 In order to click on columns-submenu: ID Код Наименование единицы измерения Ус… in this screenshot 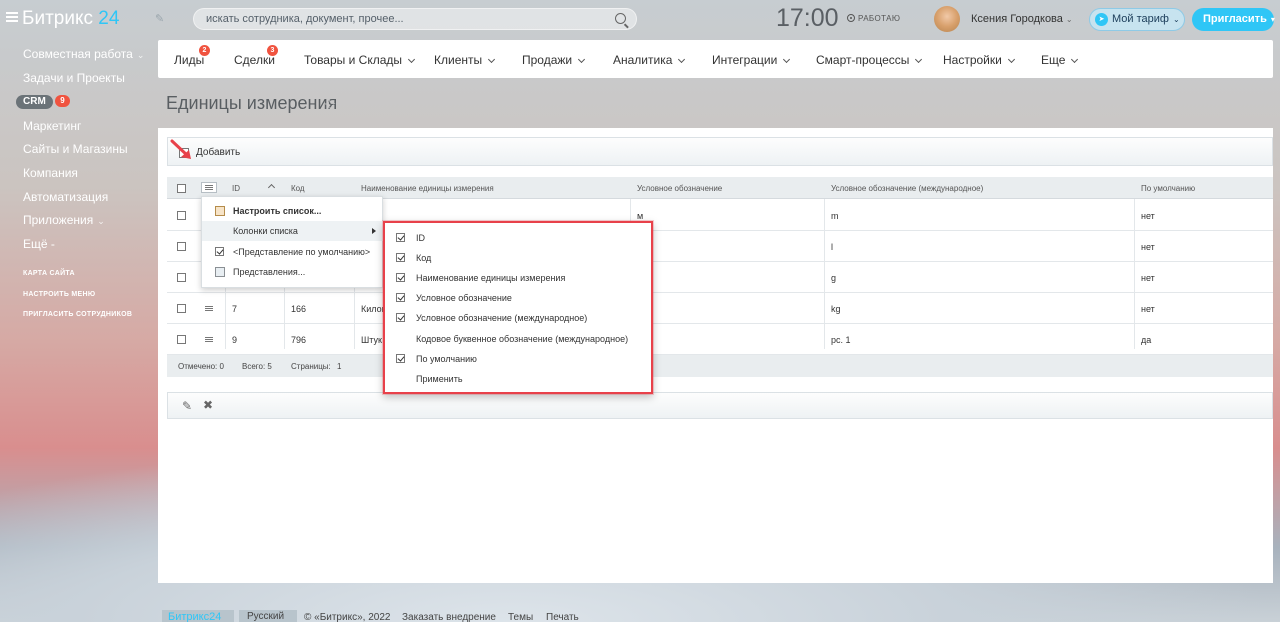, I will do `click(518, 307)`.